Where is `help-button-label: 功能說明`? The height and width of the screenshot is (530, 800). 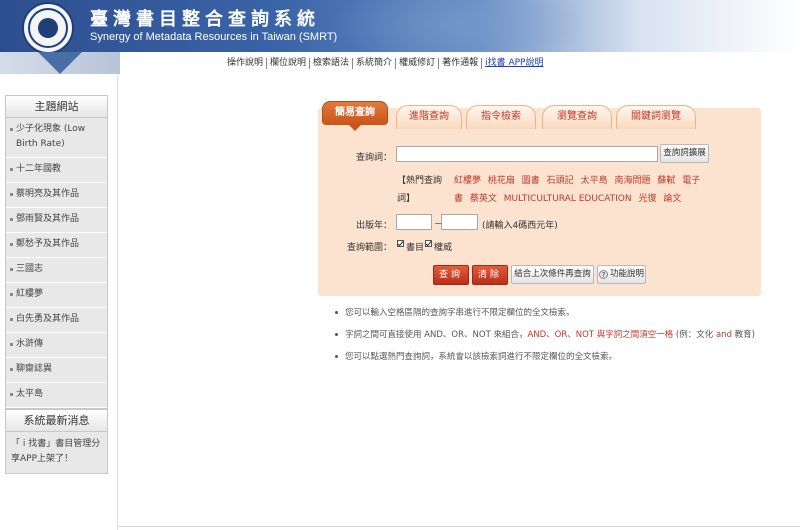
help-button-label: 功能說明 is located at coordinates (626, 274).